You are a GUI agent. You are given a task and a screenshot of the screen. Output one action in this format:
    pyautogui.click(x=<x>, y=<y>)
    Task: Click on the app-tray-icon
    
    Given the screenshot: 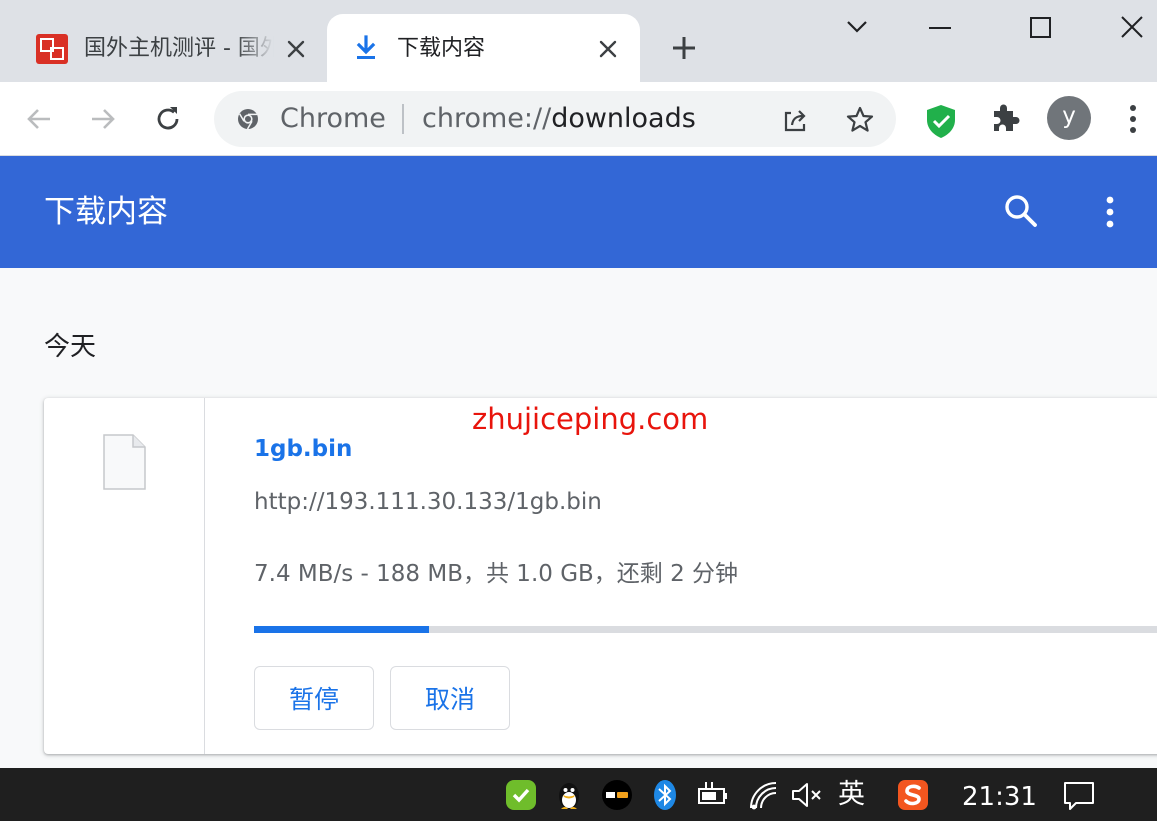 What is the action you would take?
    pyautogui.click(x=617, y=795)
    